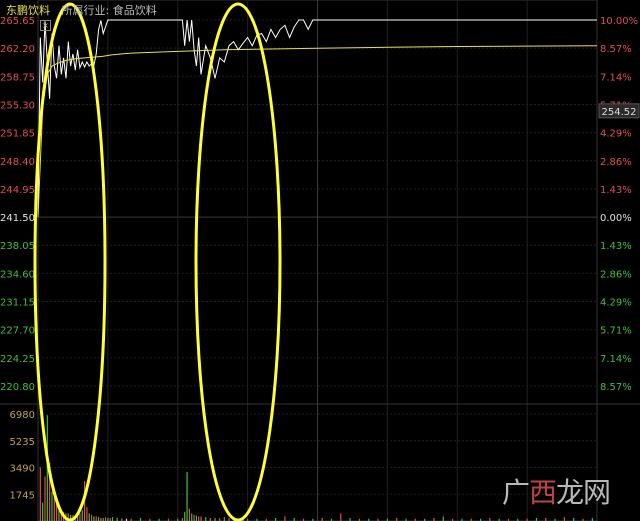 The image size is (640, 521). What do you see at coordinates (542, 492) in the screenshot?
I see `watermark-char-2: 西` at bounding box center [542, 492].